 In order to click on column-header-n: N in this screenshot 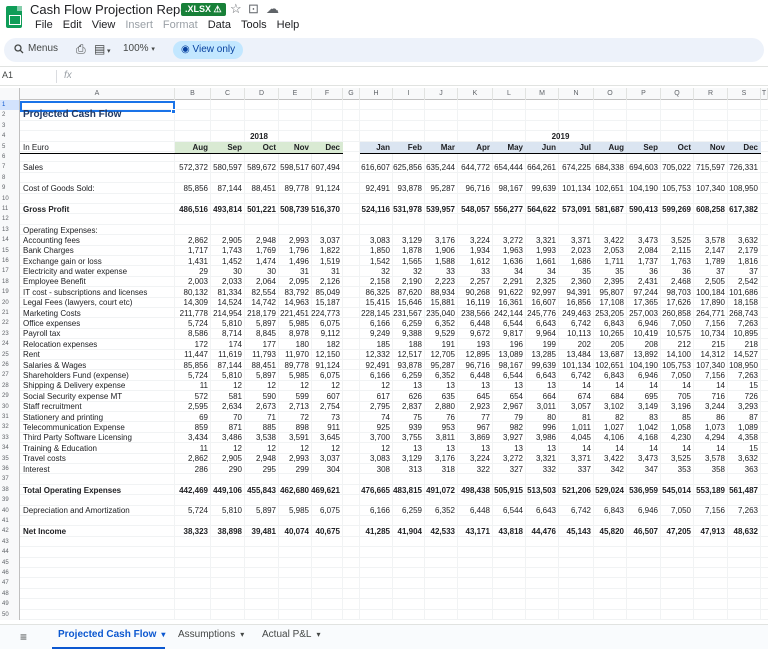, I will do `click(576, 94)`.